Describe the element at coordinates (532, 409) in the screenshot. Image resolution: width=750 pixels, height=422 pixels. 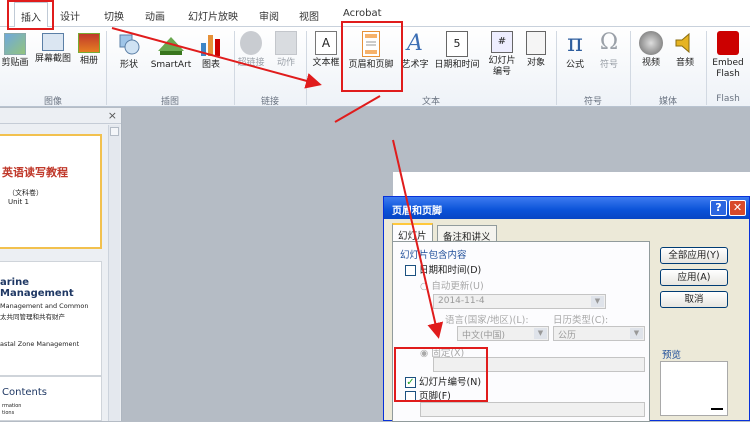
I see `footer-text-field` at that location.